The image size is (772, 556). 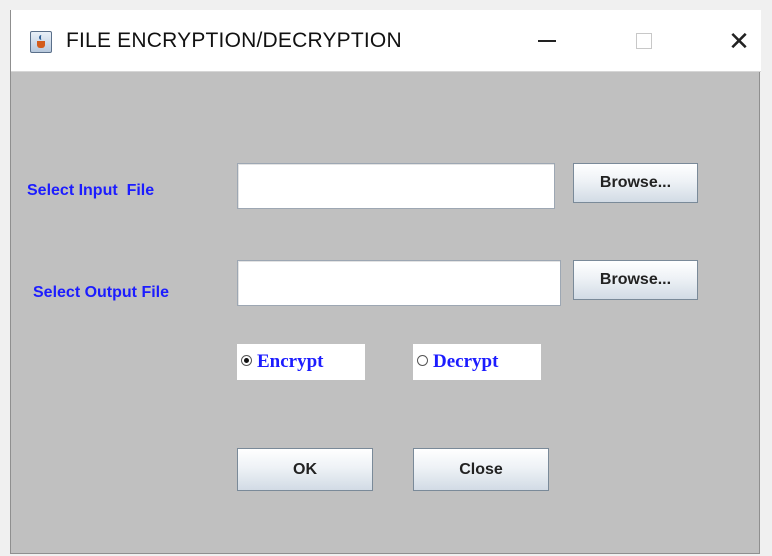 I want to click on window-title: FILE ENCRYPTION/DECRYPTION, so click(x=234, y=40).